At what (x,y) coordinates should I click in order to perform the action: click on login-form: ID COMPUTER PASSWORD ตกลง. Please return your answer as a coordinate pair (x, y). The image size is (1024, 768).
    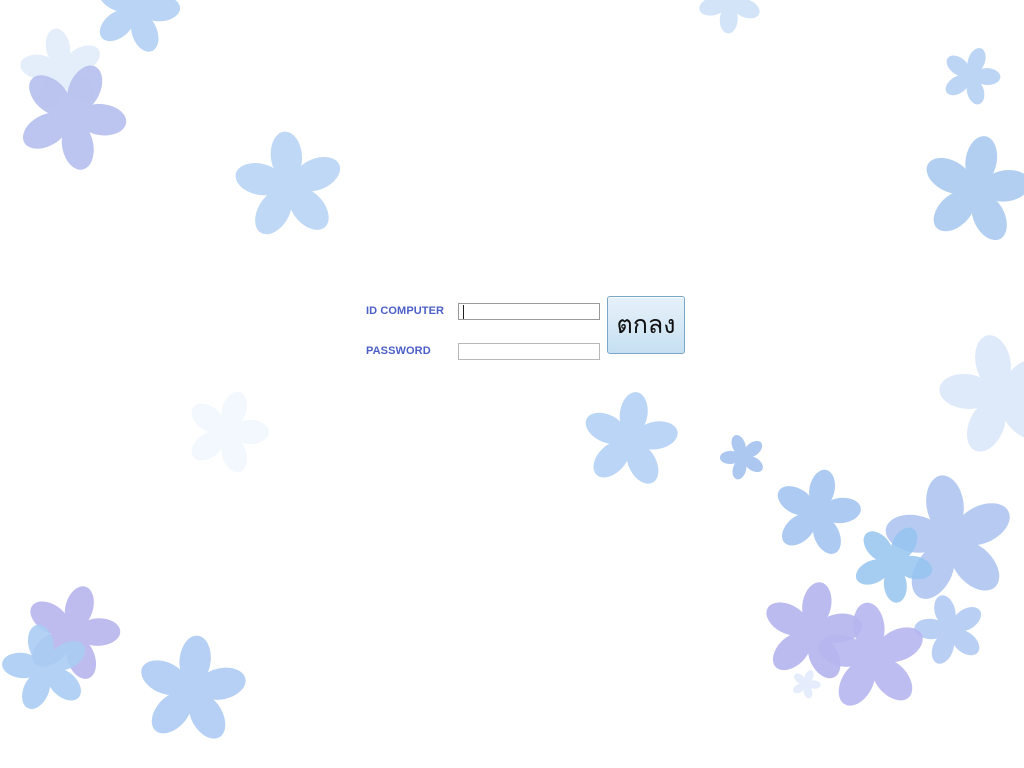
    Looking at the image, I should click on (531, 329).